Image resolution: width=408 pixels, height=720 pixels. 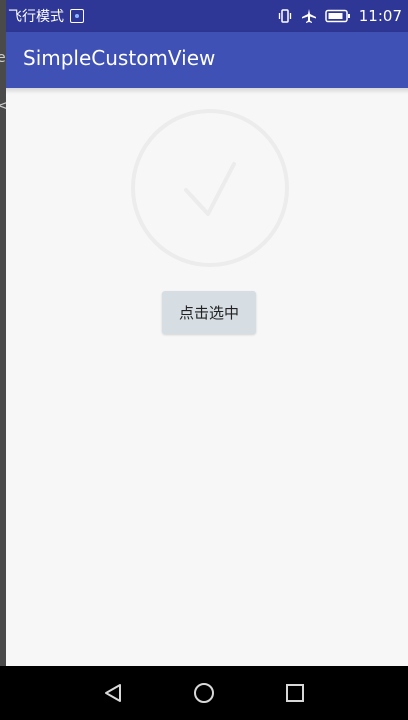 I want to click on status-left: 飞行模式, so click(x=46, y=16).